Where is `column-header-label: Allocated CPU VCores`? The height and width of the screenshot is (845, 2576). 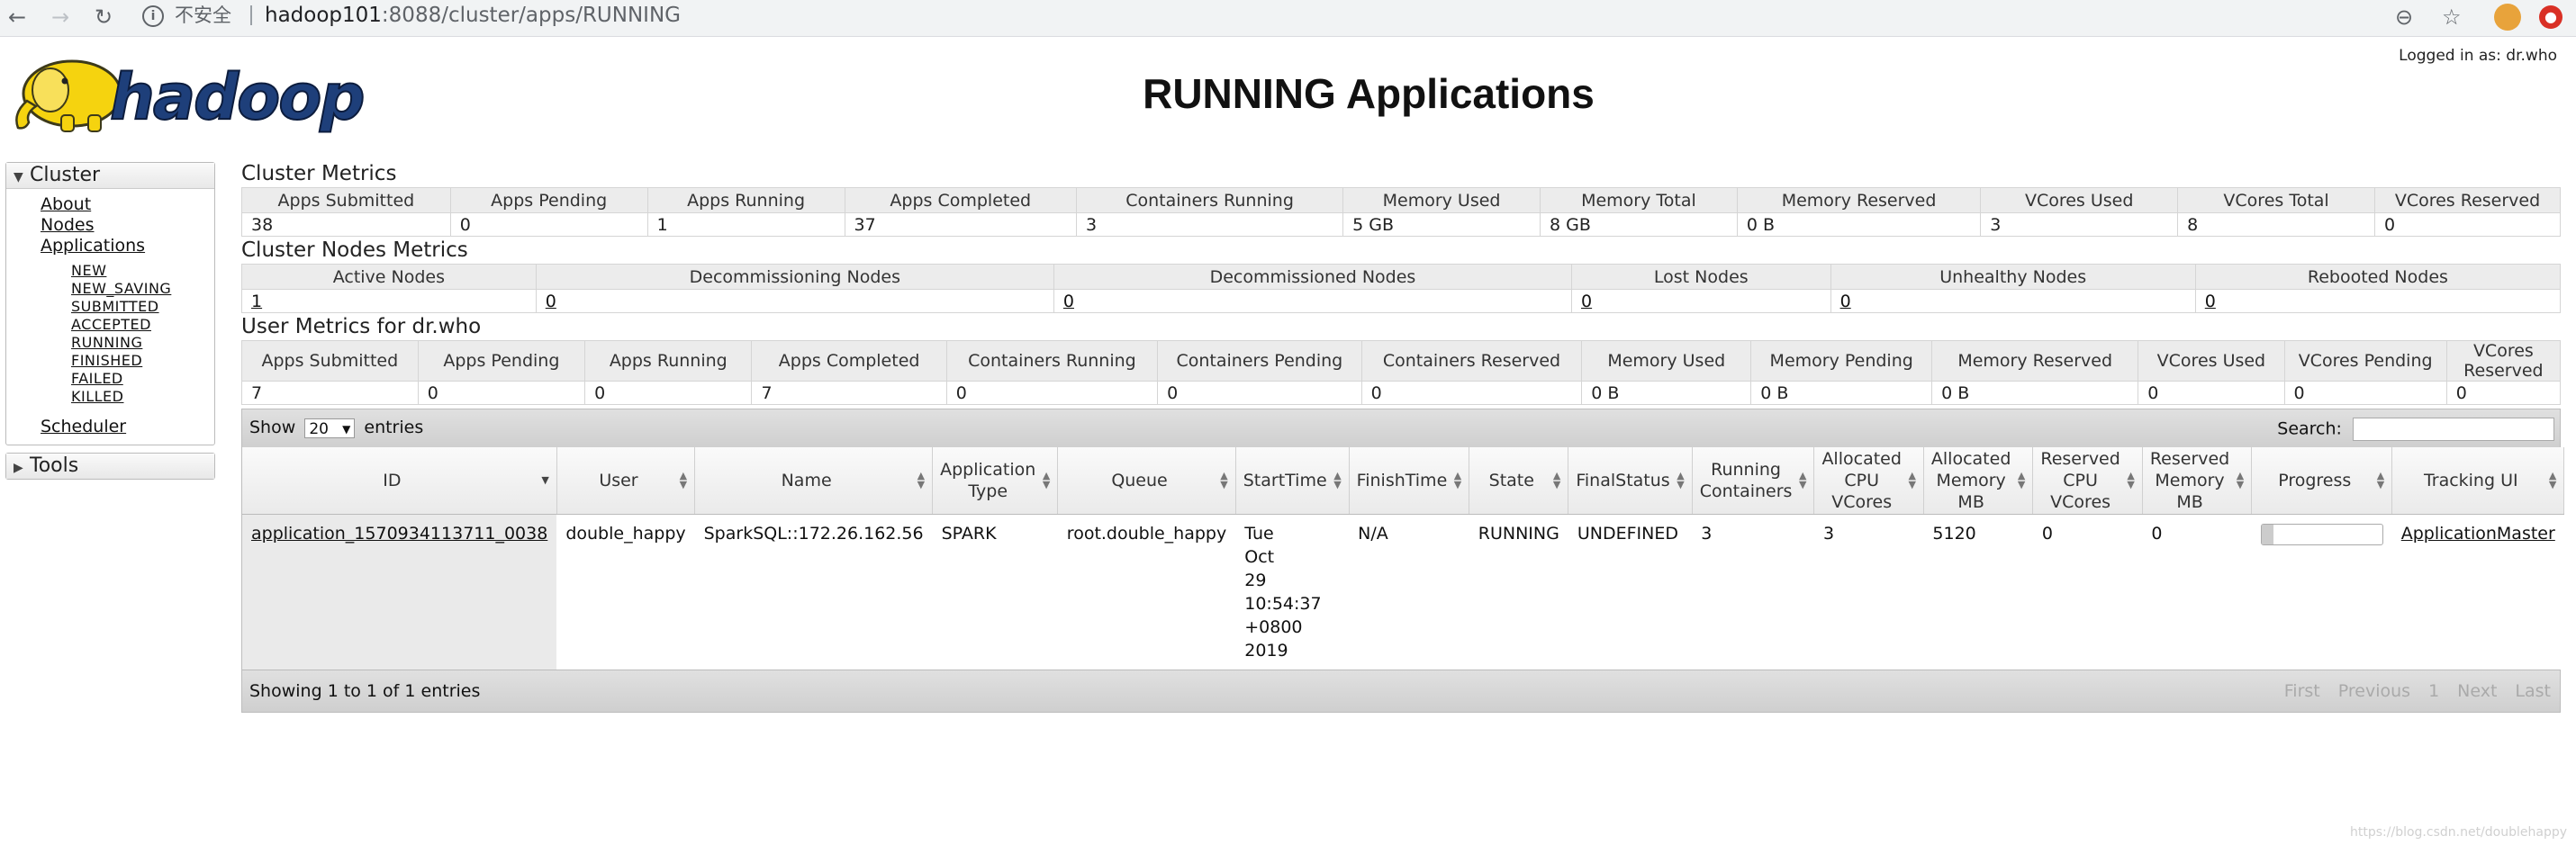
column-header-label: Allocated CPU VCores is located at coordinates (1861, 480).